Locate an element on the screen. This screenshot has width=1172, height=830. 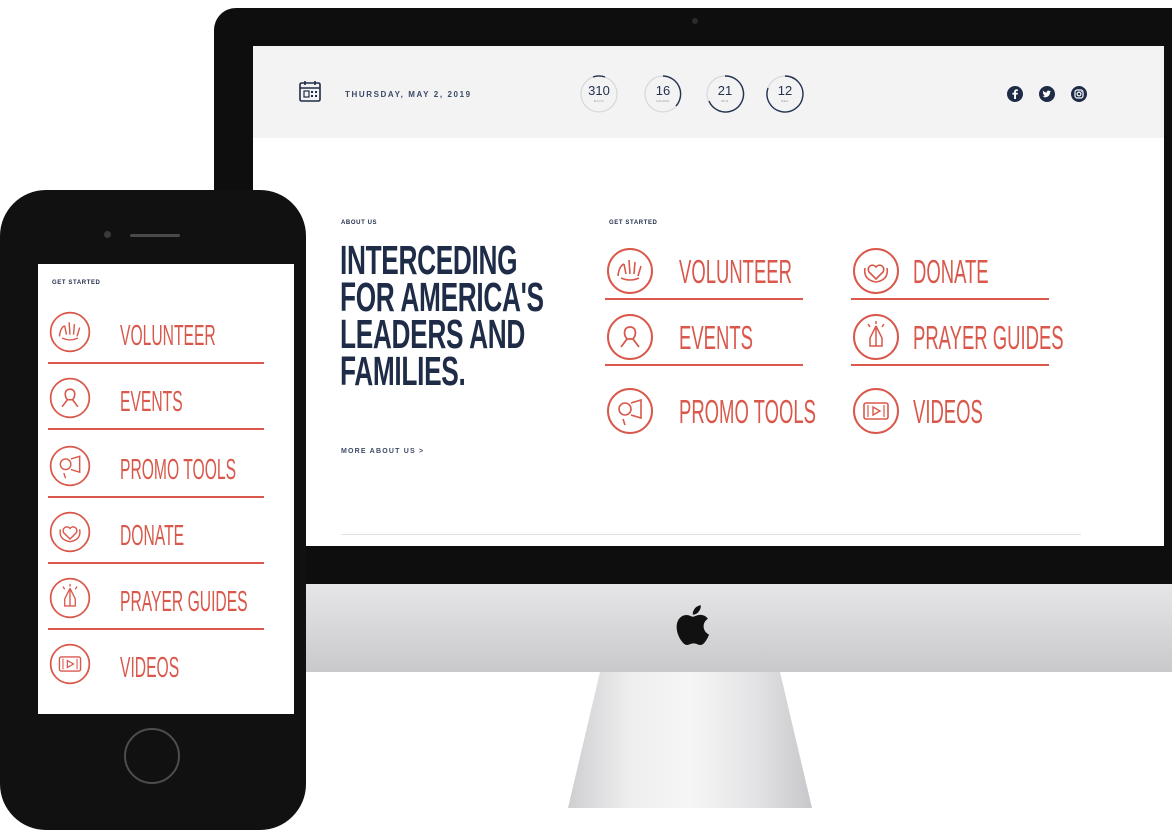
volunteer-tile: VOLUNTEER is located at coordinates (704, 273).